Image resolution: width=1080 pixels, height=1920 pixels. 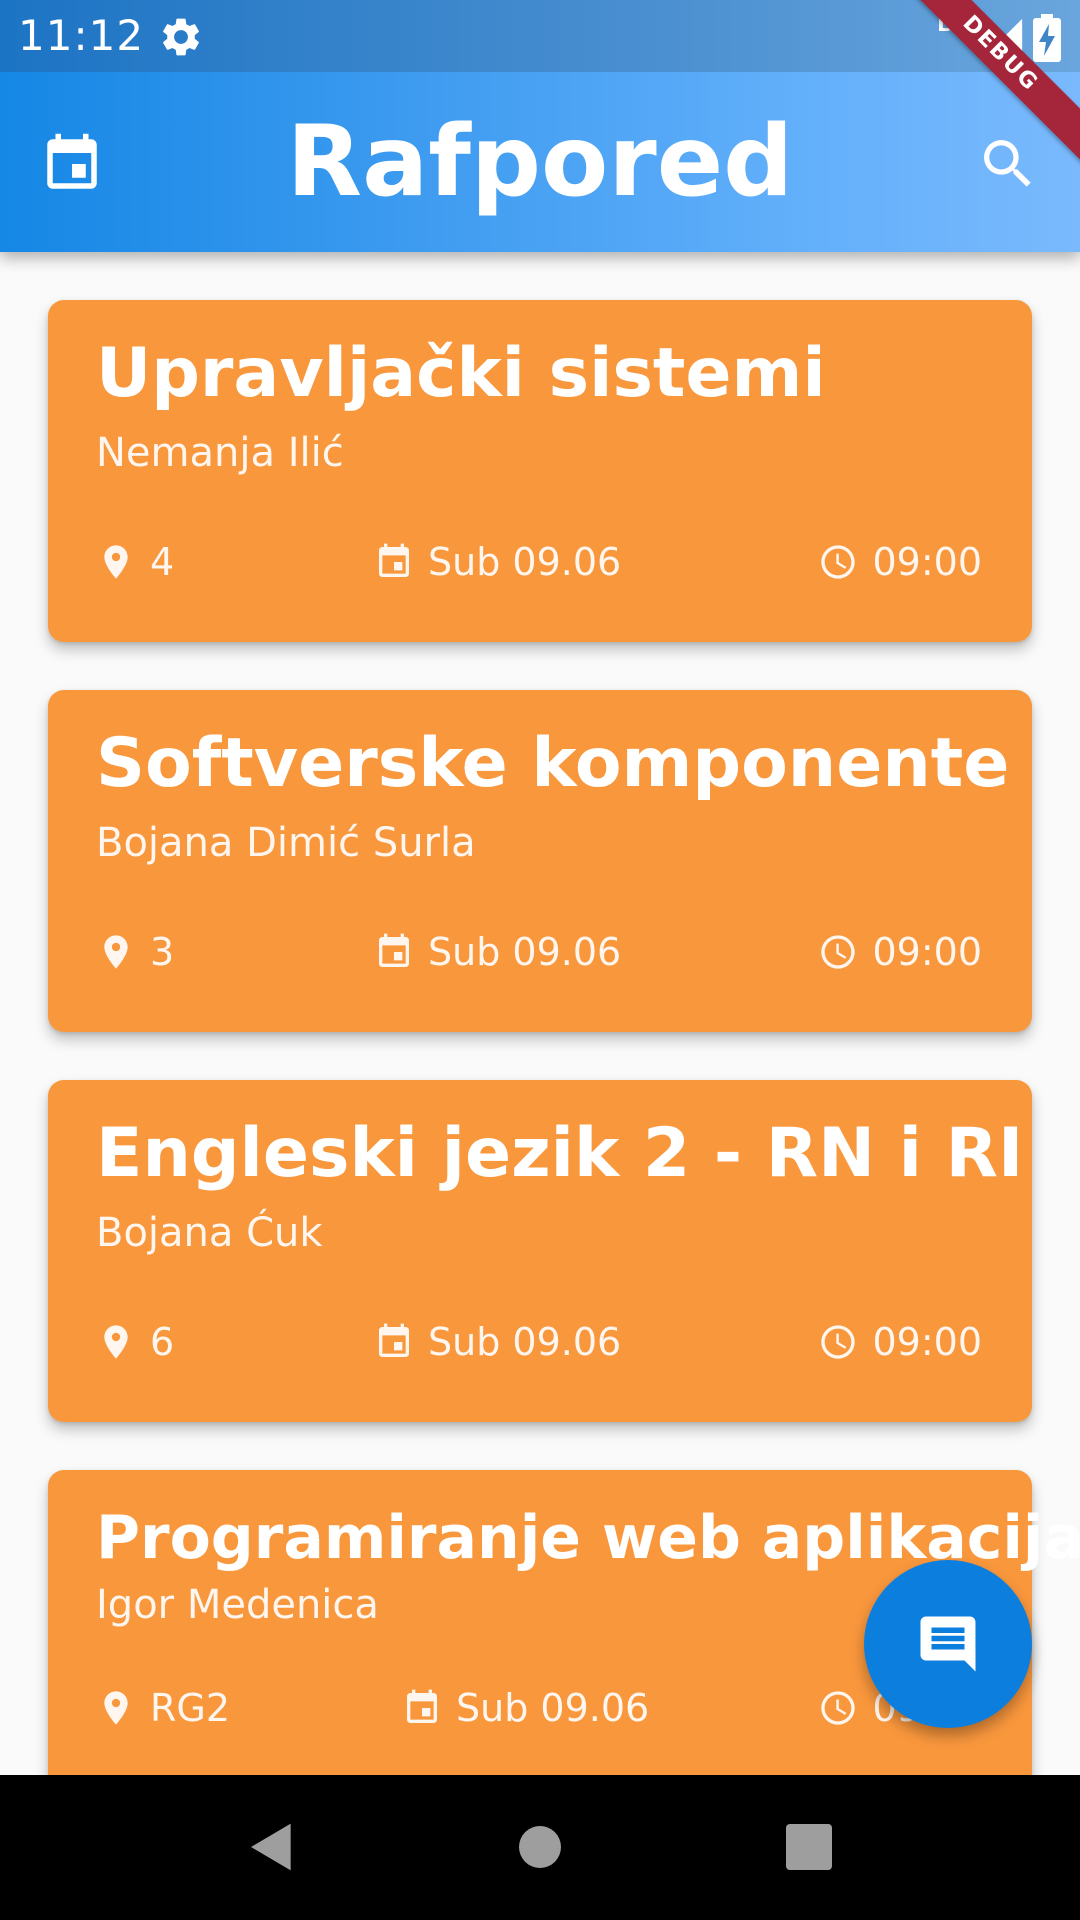 What do you see at coordinates (220, 453) in the screenshot?
I see `lecture-lecturer: Nemanja Ilić` at bounding box center [220, 453].